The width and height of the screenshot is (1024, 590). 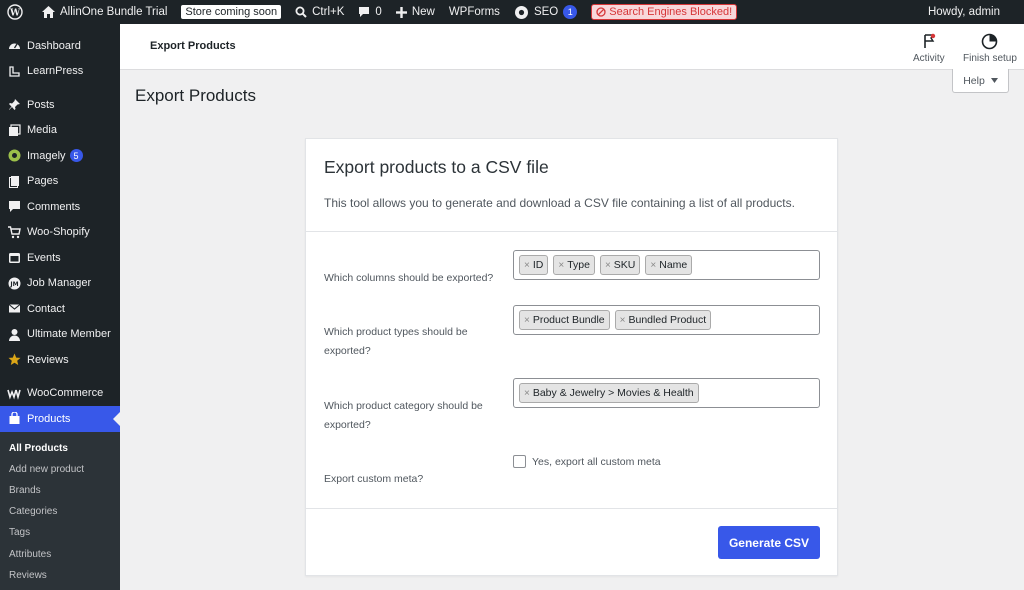 I want to click on star-icon, so click(x=14, y=360).